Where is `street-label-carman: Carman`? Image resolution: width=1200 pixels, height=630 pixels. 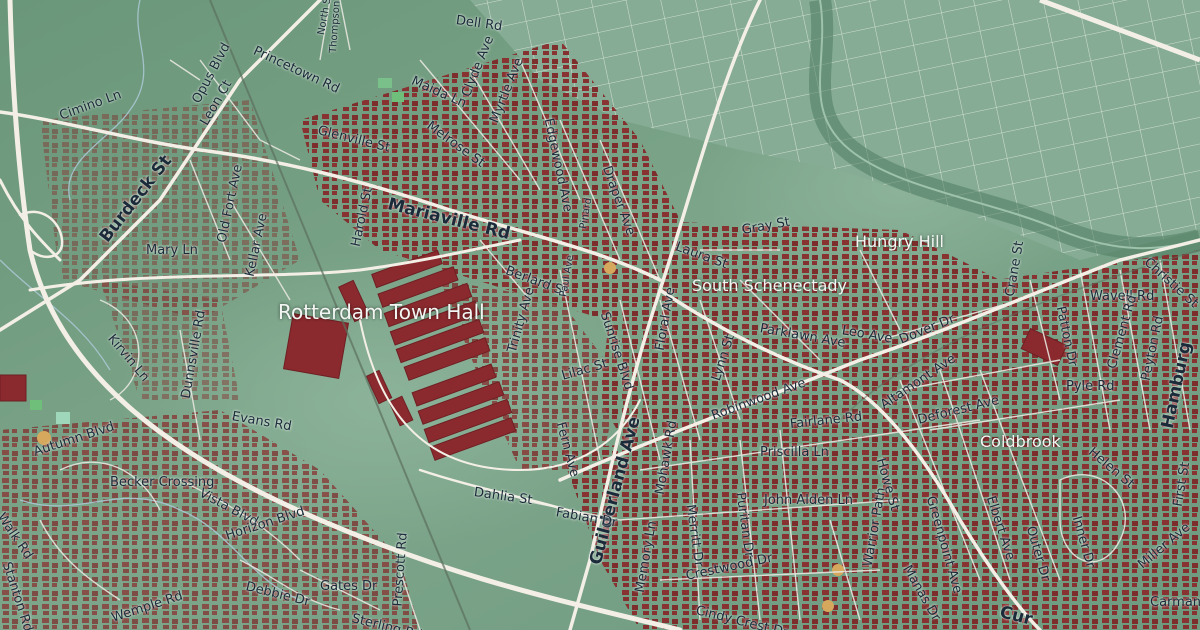
street-label-carman: Carman is located at coordinates (1175, 602).